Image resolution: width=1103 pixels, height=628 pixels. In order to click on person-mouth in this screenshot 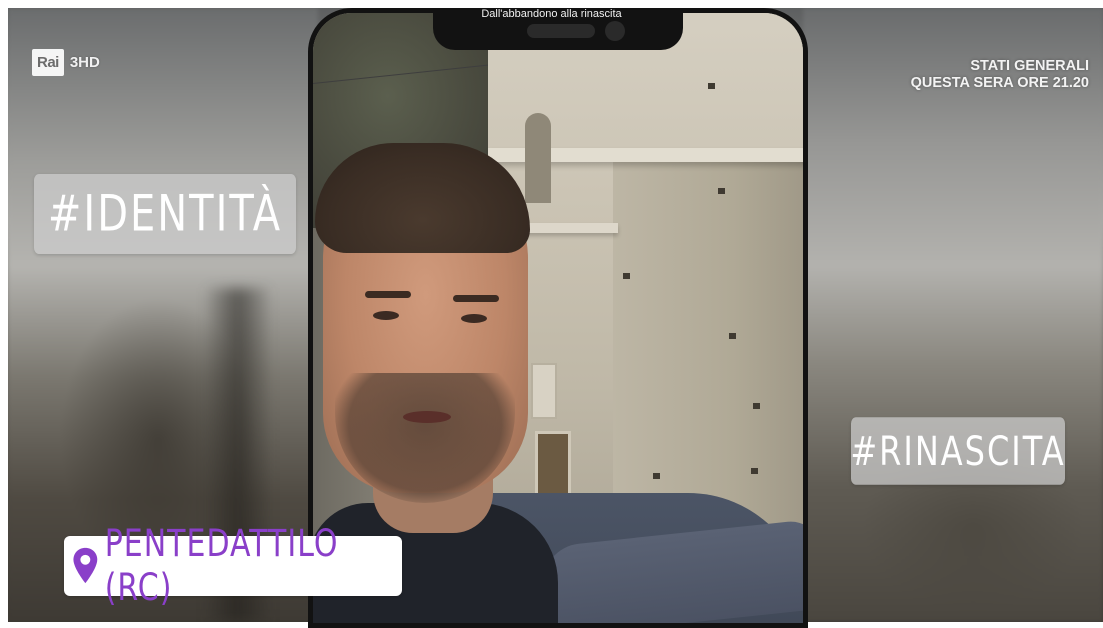, I will do `click(427, 417)`.